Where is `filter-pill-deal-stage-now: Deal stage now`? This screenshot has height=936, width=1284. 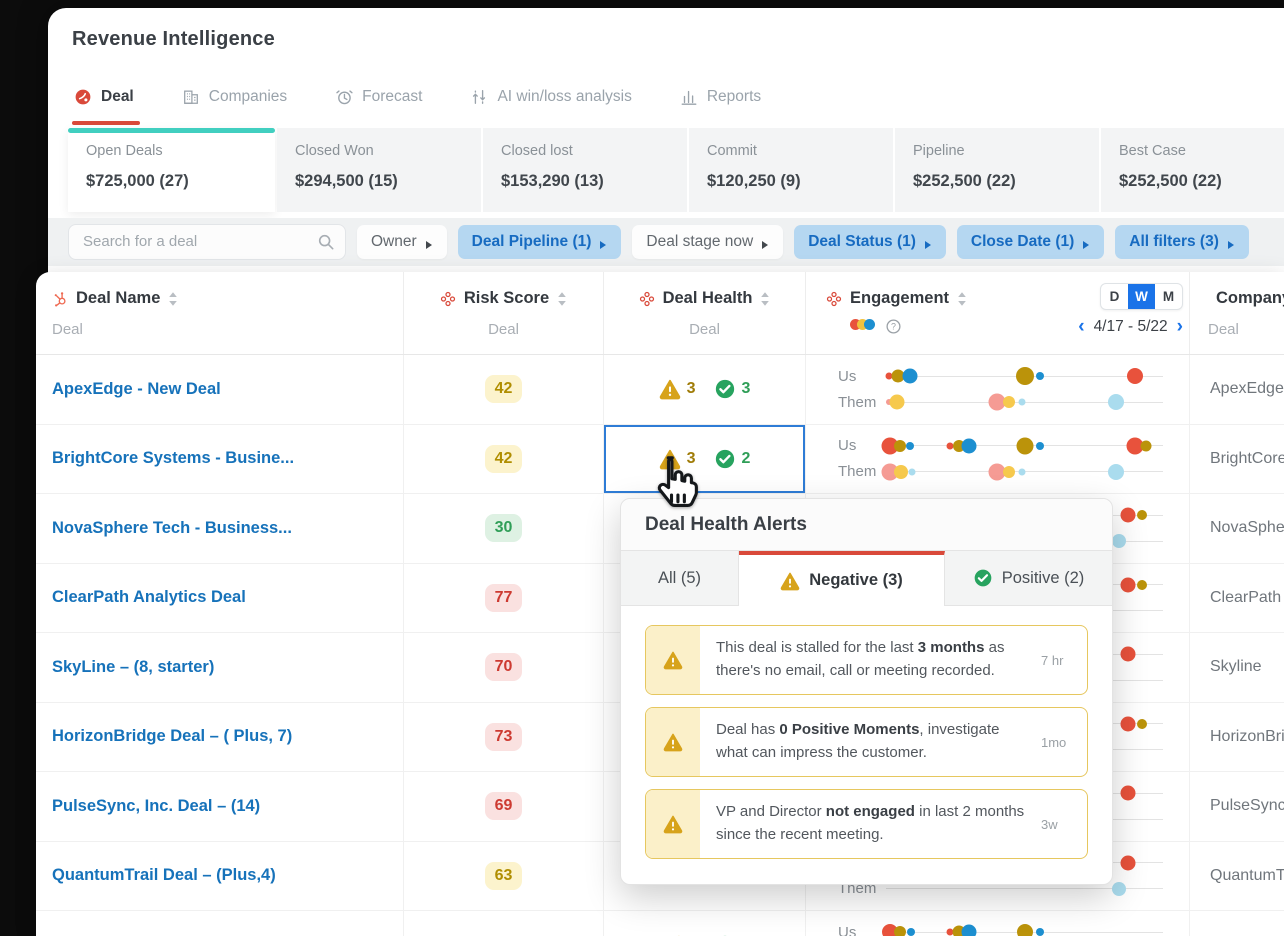
filter-pill-deal-stage-now: Deal stage now is located at coordinates (708, 242).